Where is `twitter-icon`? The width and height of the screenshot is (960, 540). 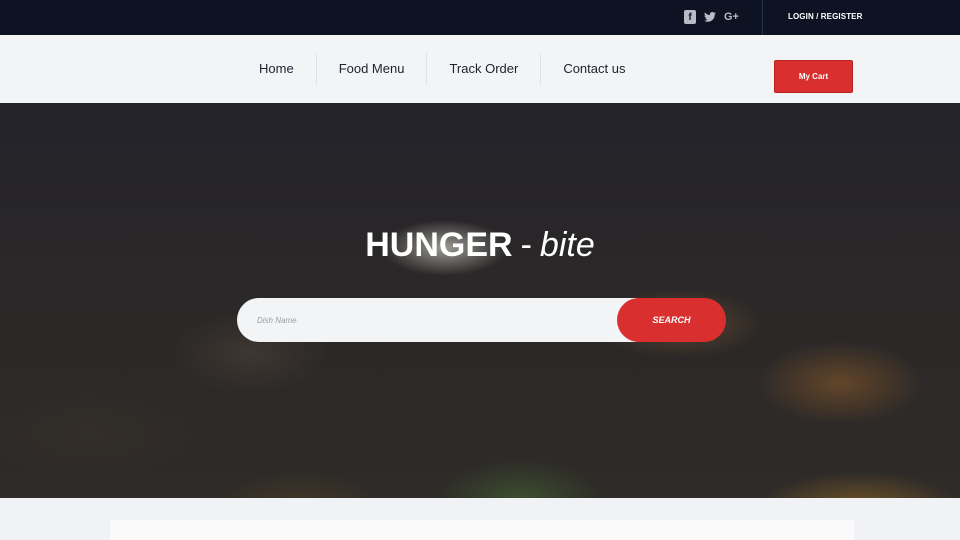
twitter-icon is located at coordinates (710, 17).